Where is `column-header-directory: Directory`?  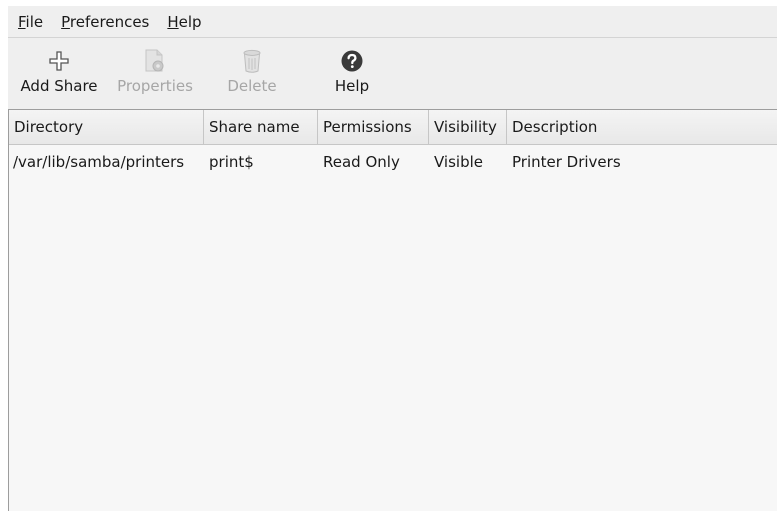 column-header-directory: Directory is located at coordinates (106, 127).